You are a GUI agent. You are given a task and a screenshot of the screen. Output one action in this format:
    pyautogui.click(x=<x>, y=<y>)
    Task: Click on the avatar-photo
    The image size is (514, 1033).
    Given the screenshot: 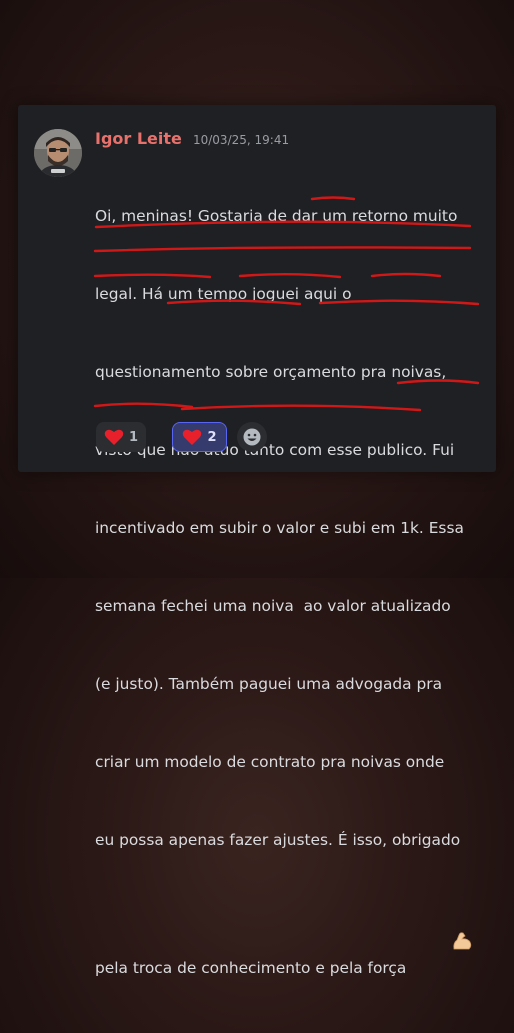 What is the action you would take?
    pyautogui.click(x=58, y=153)
    